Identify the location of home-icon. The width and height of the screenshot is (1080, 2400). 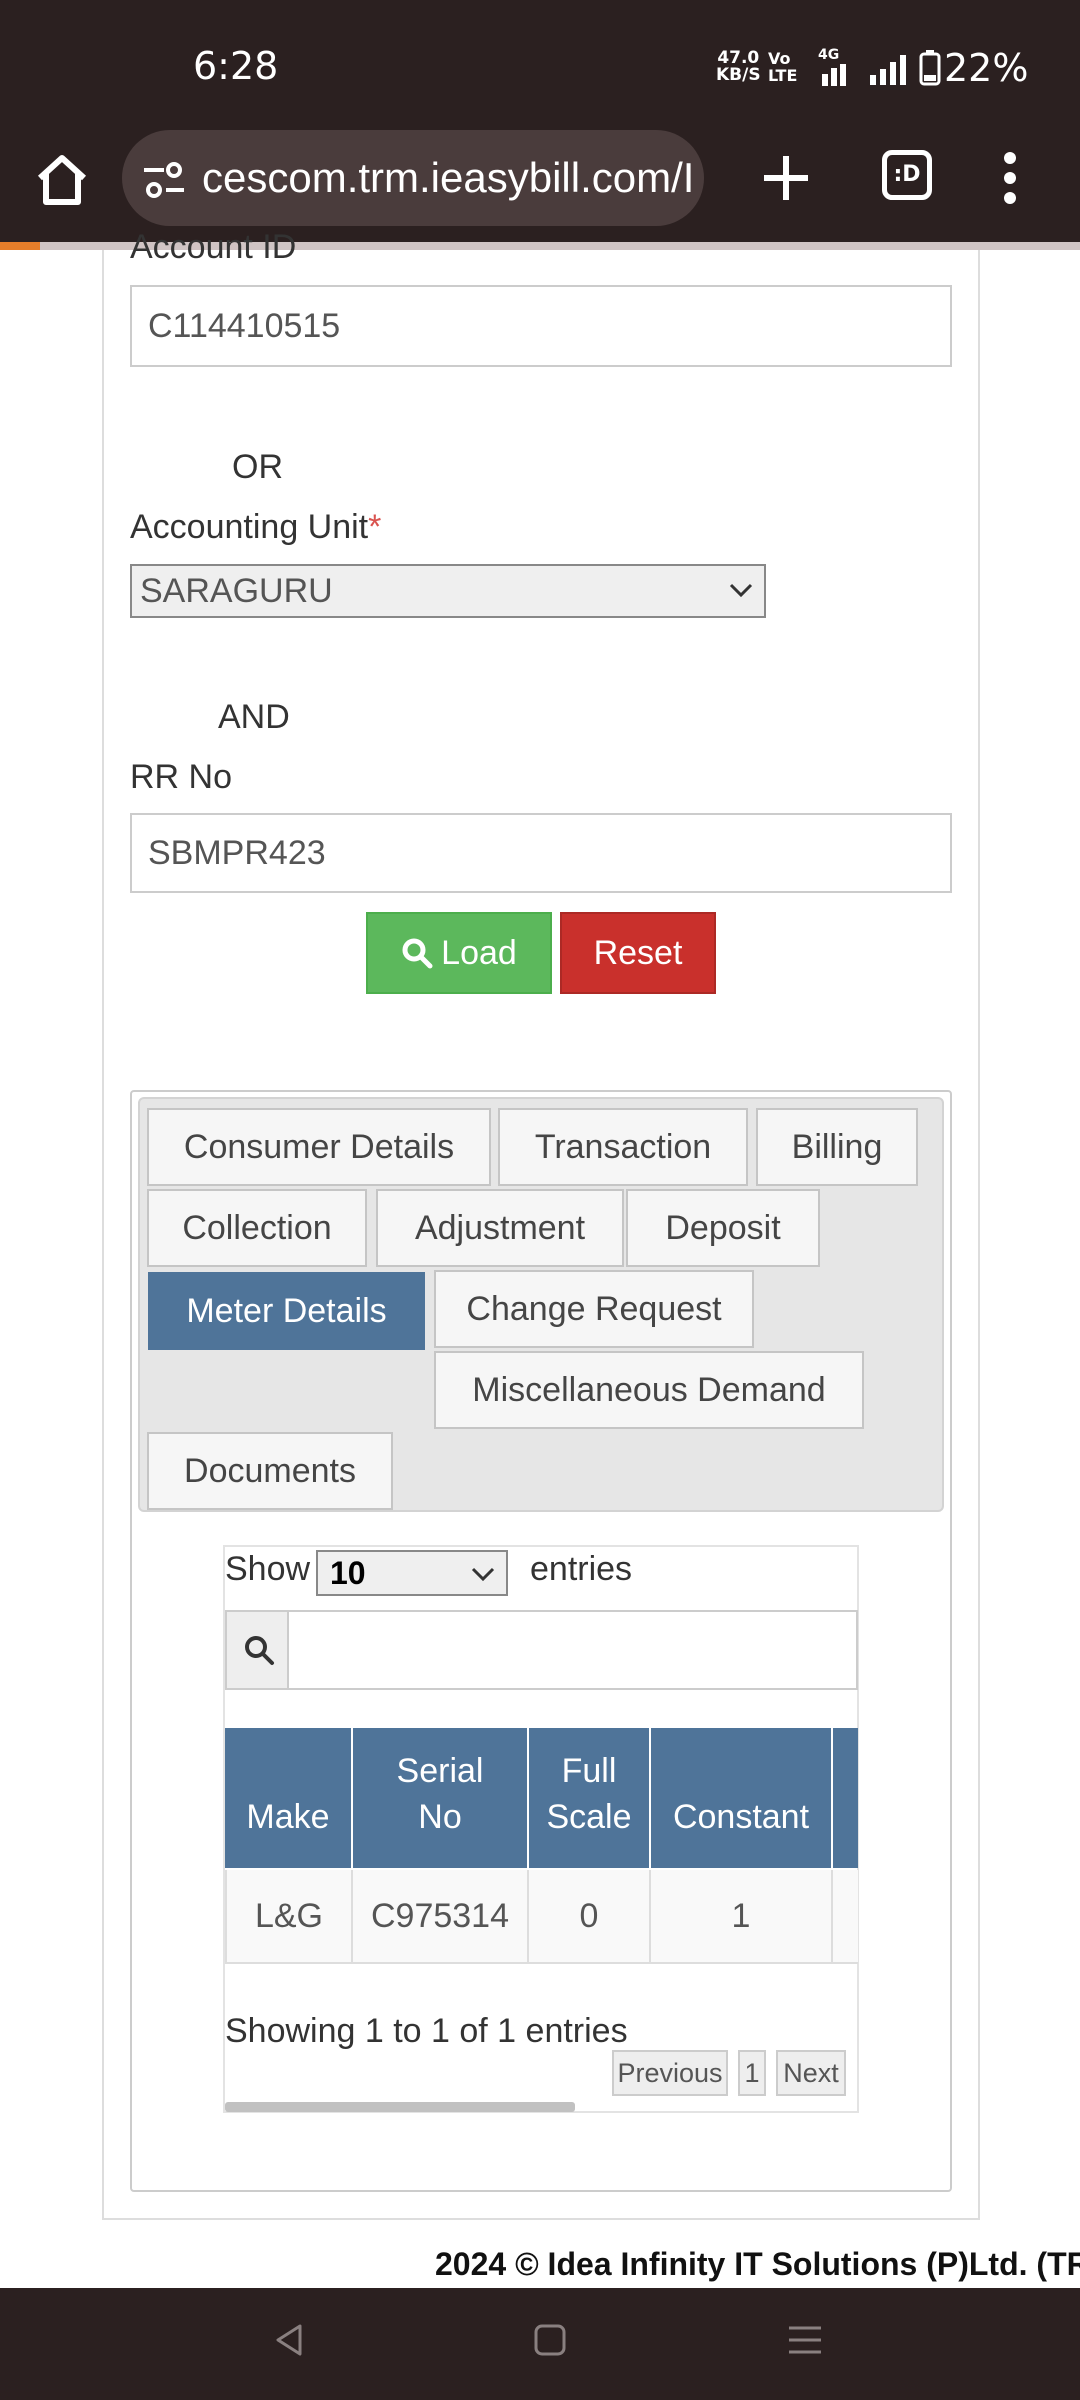
(62, 180).